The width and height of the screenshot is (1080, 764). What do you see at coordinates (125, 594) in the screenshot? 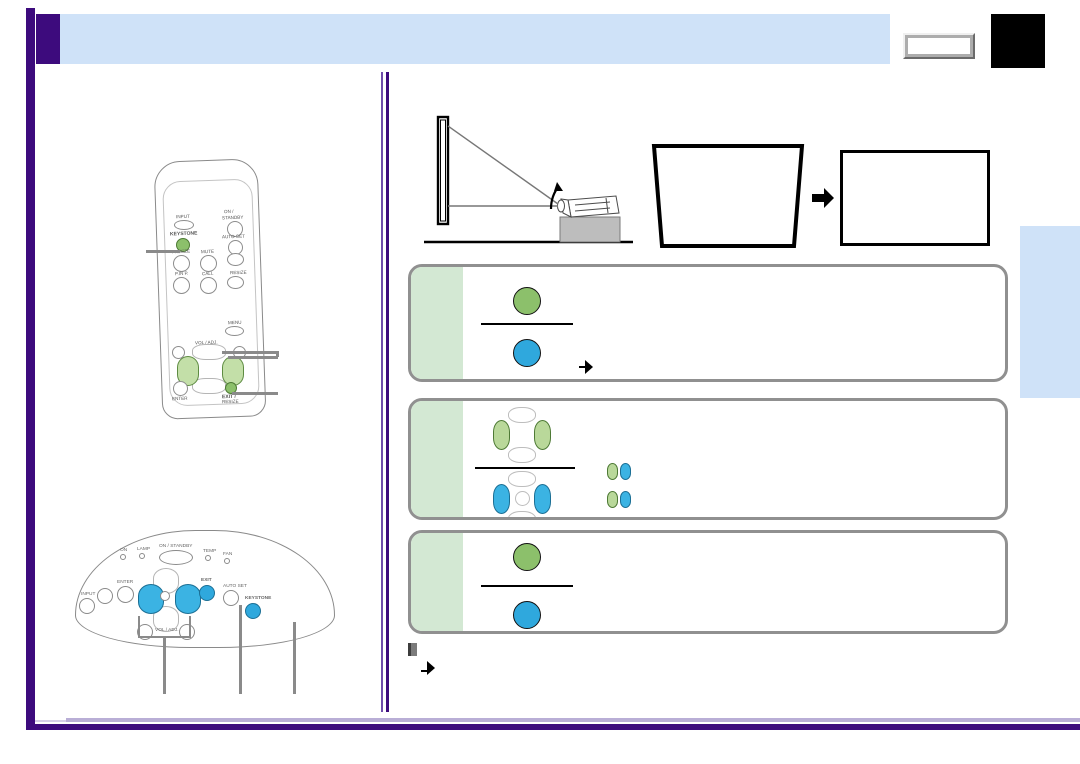
I see `panel-enter-button` at bounding box center [125, 594].